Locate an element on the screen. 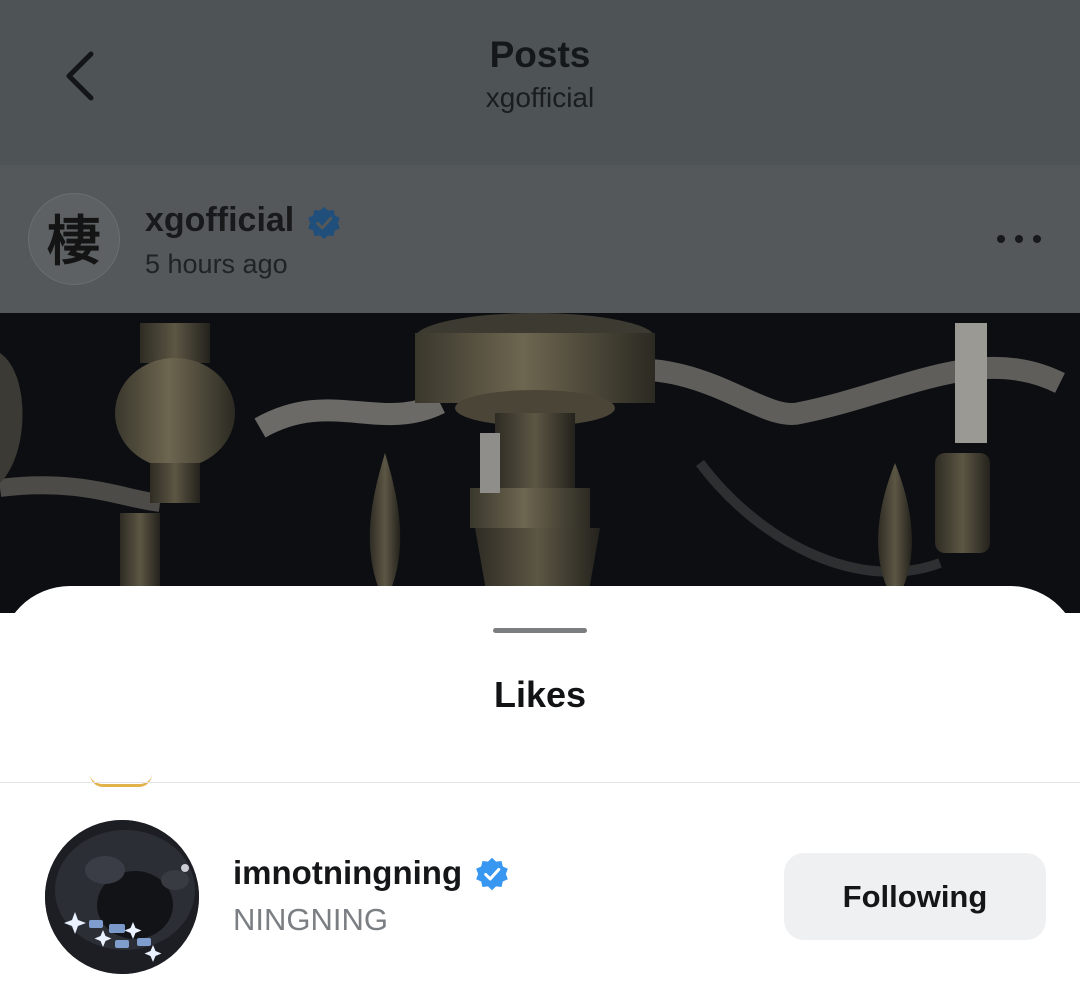 The height and width of the screenshot is (996, 1080). calligraphy-logo-icon: 棲 is located at coordinates (74, 241).